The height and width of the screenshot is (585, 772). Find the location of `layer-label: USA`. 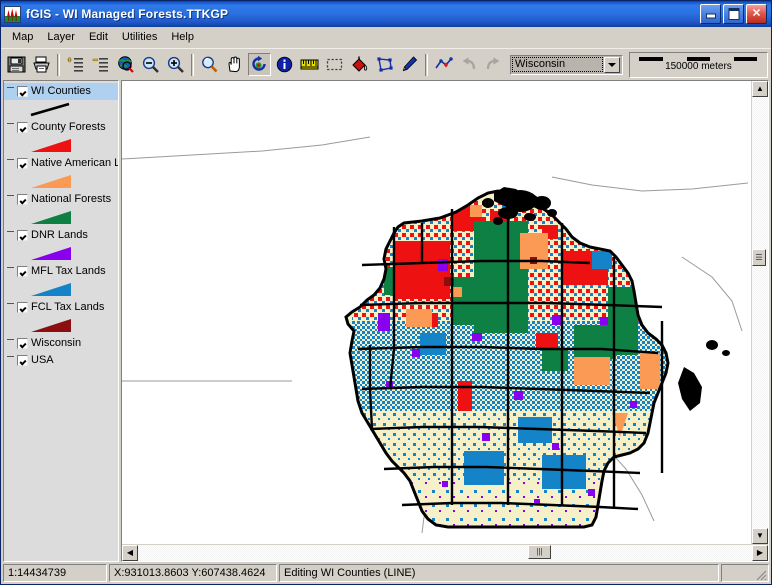

layer-label: USA is located at coordinates (42, 360).